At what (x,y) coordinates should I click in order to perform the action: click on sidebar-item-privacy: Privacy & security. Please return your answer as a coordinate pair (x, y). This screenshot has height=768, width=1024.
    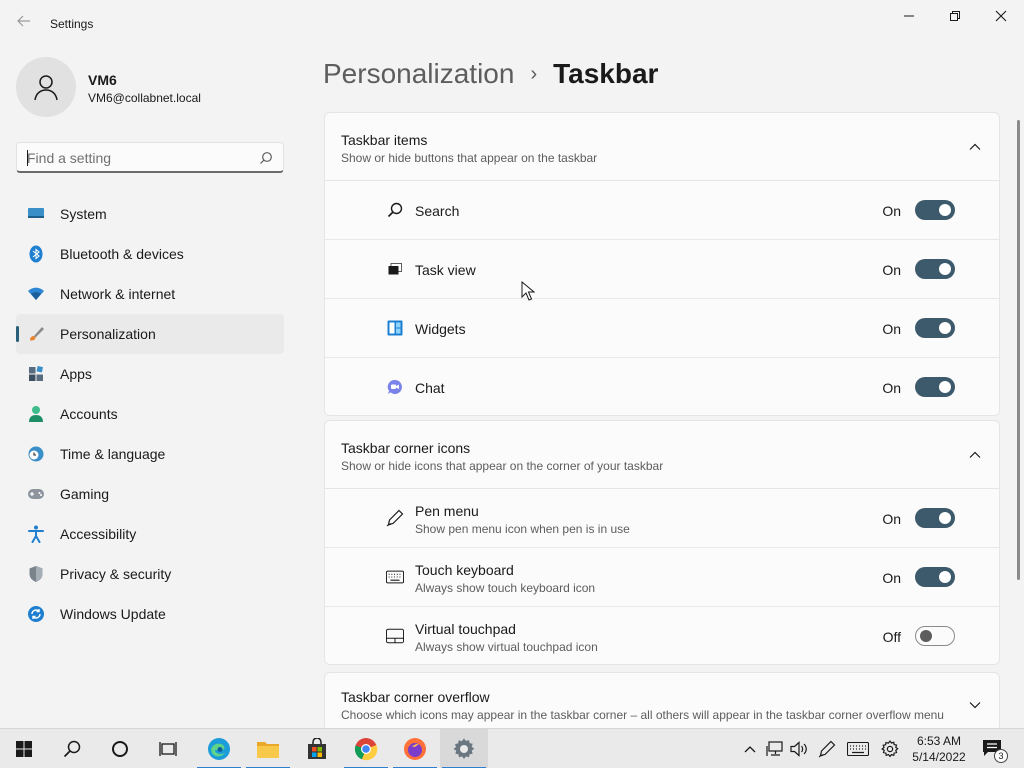
    Looking at the image, I should click on (150, 574).